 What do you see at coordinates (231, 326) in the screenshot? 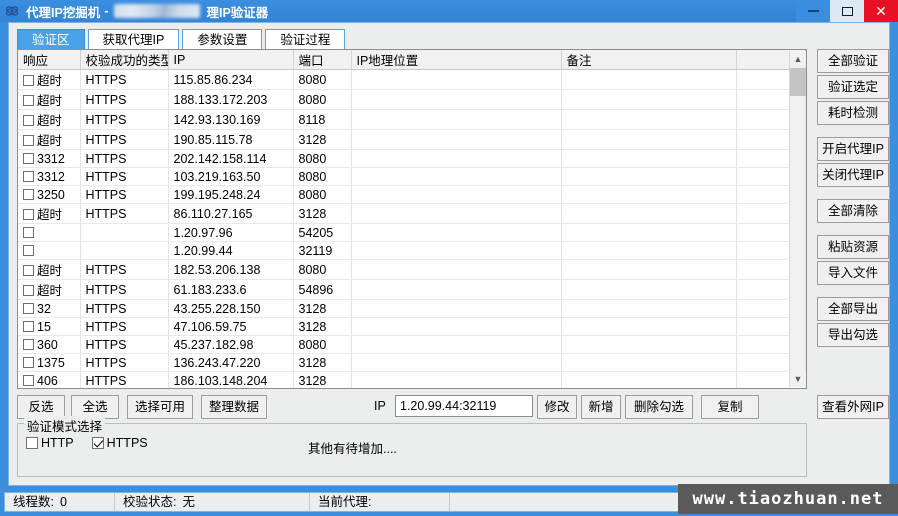
I see `cell-ip: 47.106.59.75` at bounding box center [231, 326].